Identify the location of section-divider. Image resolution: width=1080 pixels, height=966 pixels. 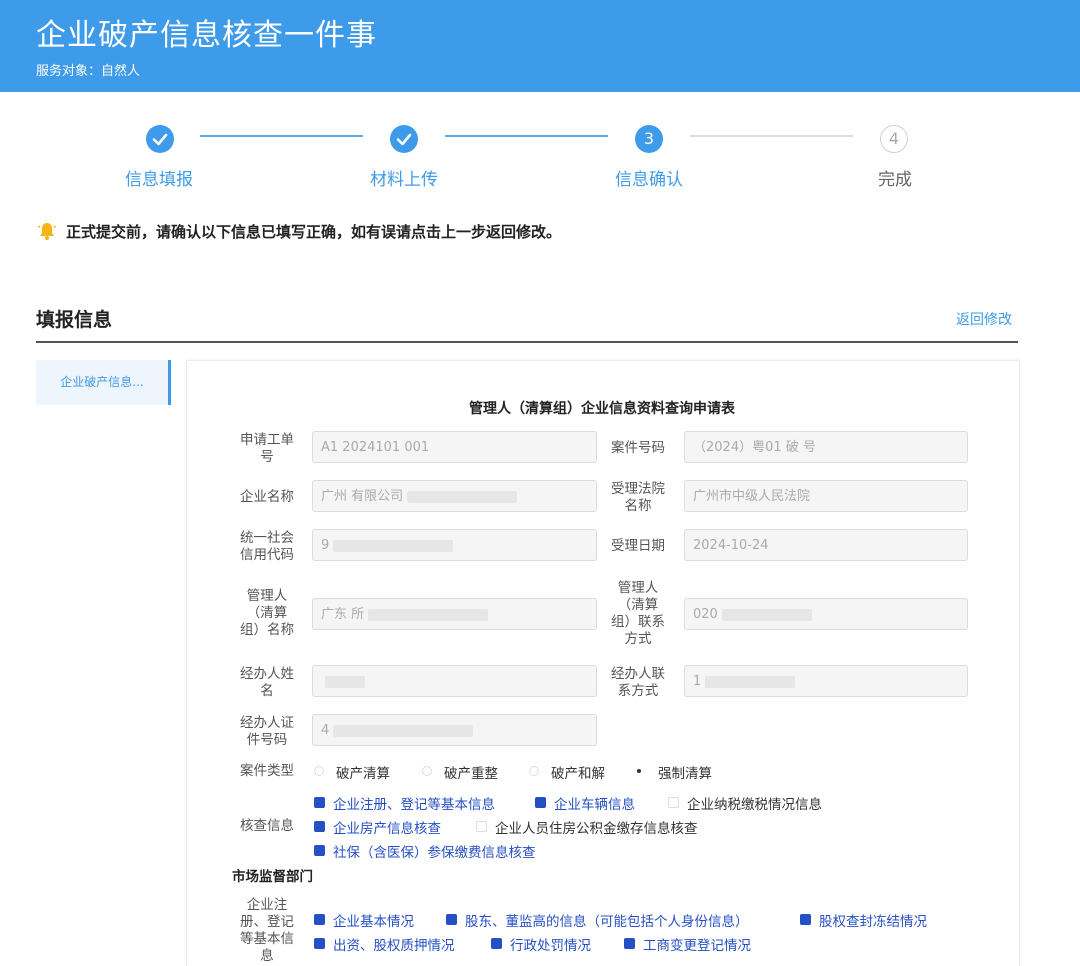
(527, 342).